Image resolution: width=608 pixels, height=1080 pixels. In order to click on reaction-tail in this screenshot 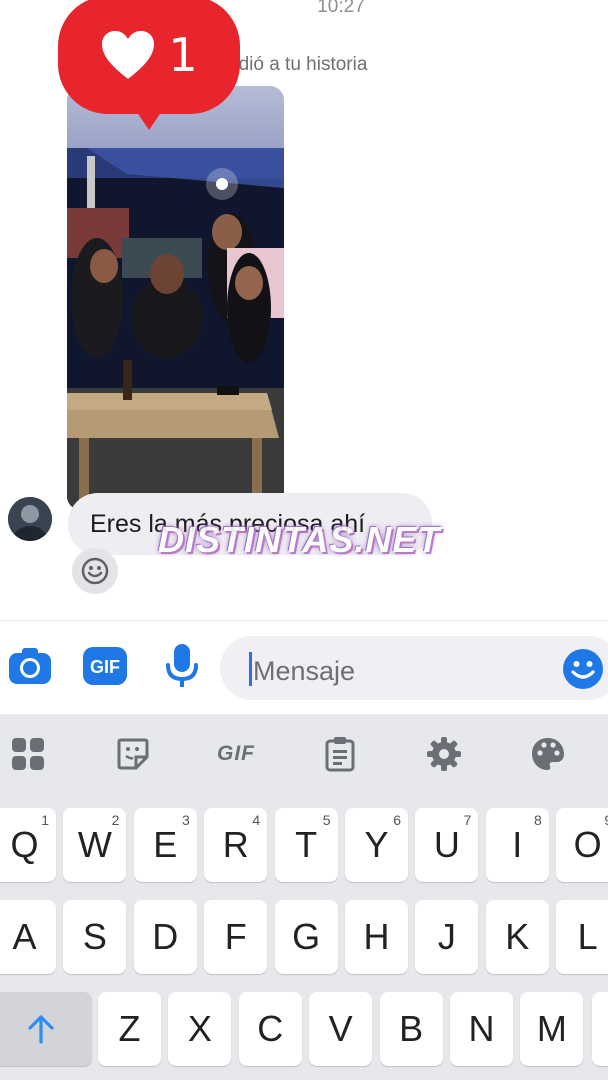, I will do `click(149, 119)`.